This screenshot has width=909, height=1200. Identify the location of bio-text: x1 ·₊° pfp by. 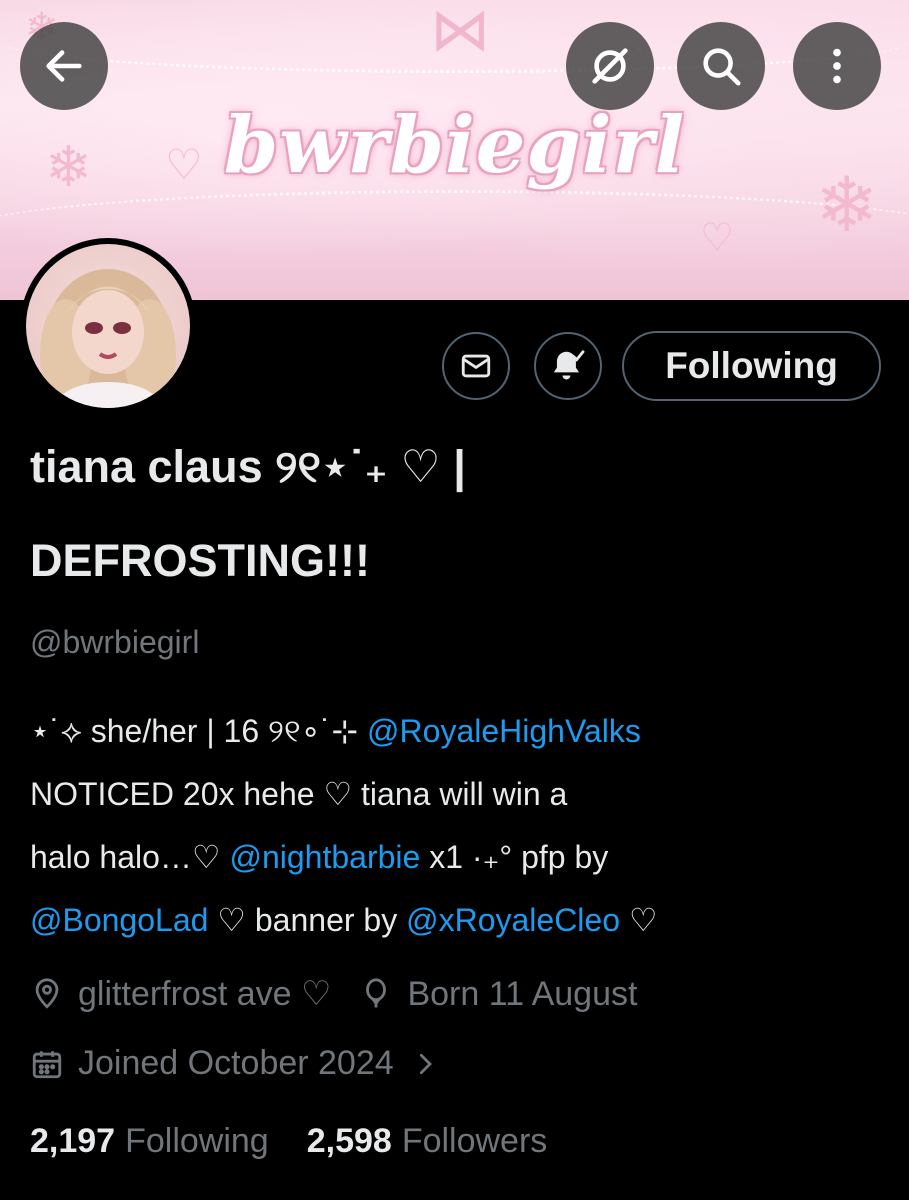
(514, 857).